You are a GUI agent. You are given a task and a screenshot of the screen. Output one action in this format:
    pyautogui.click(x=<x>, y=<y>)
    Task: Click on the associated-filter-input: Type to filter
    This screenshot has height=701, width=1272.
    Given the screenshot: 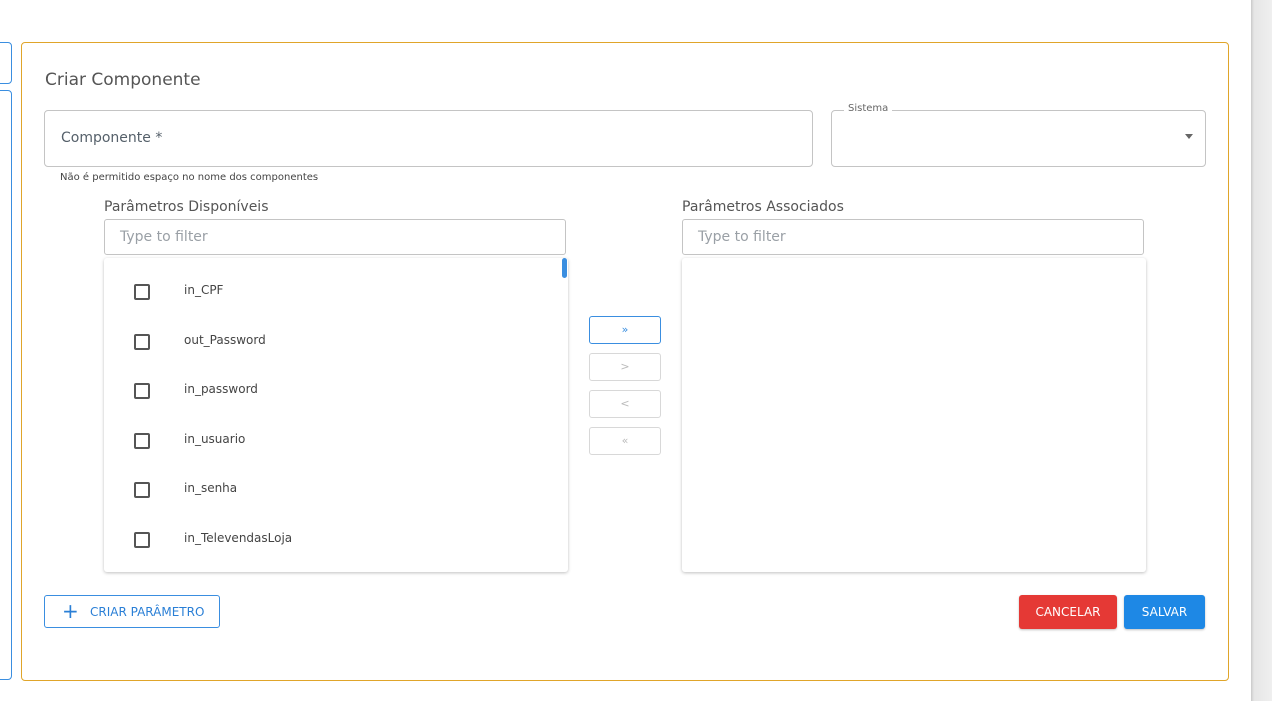 What is the action you would take?
    pyautogui.click(x=913, y=237)
    